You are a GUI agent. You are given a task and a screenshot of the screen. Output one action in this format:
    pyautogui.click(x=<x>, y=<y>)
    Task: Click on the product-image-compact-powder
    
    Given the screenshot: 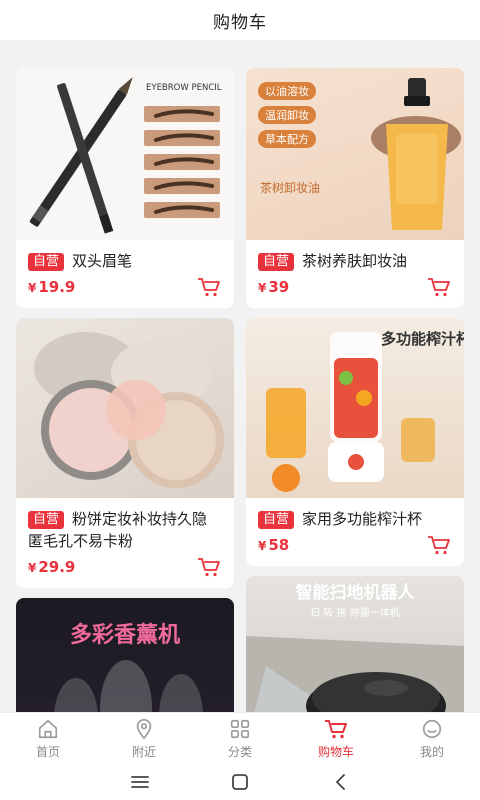 What is the action you would take?
    pyautogui.click(x=125, y=408)
    